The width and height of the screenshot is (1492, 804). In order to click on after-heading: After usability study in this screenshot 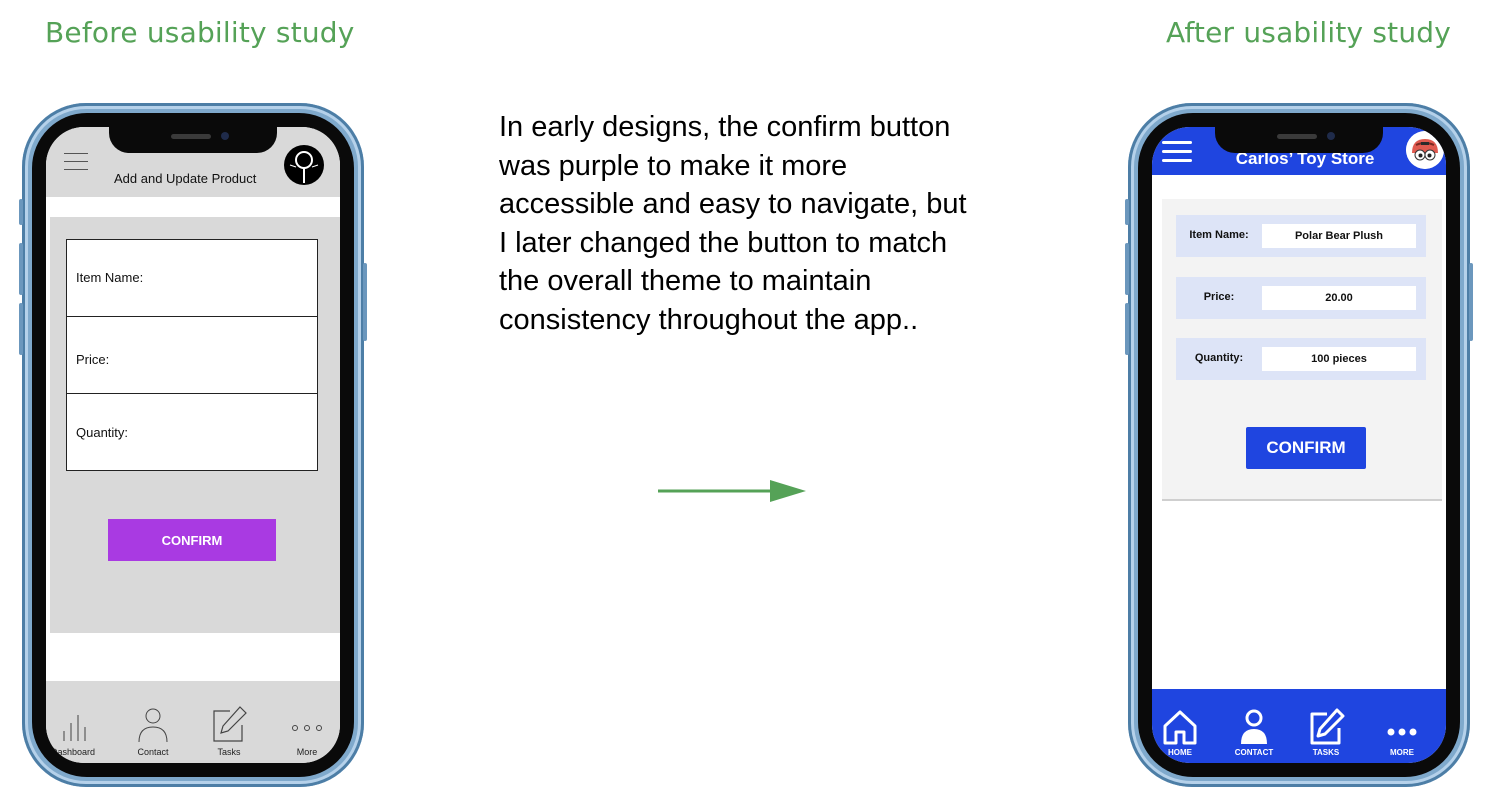, I will do `click(1309, 32)`.